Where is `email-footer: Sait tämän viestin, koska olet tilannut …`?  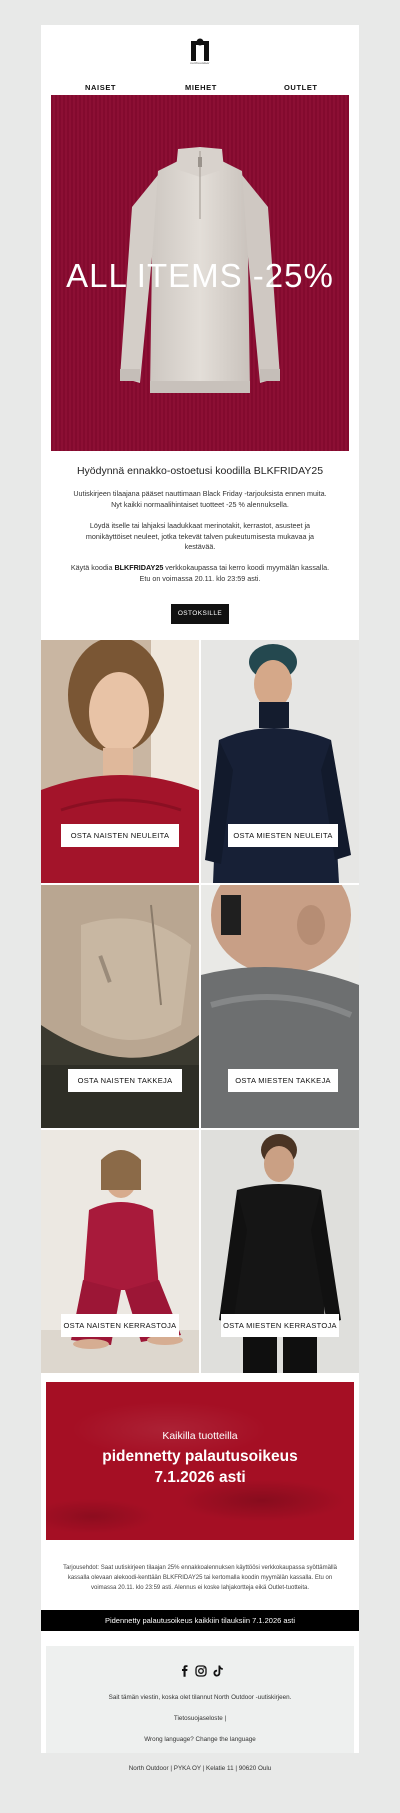 email-footer: Sait tämän viestin, koska olet tilannut … is located at coordinates (200, 1699).